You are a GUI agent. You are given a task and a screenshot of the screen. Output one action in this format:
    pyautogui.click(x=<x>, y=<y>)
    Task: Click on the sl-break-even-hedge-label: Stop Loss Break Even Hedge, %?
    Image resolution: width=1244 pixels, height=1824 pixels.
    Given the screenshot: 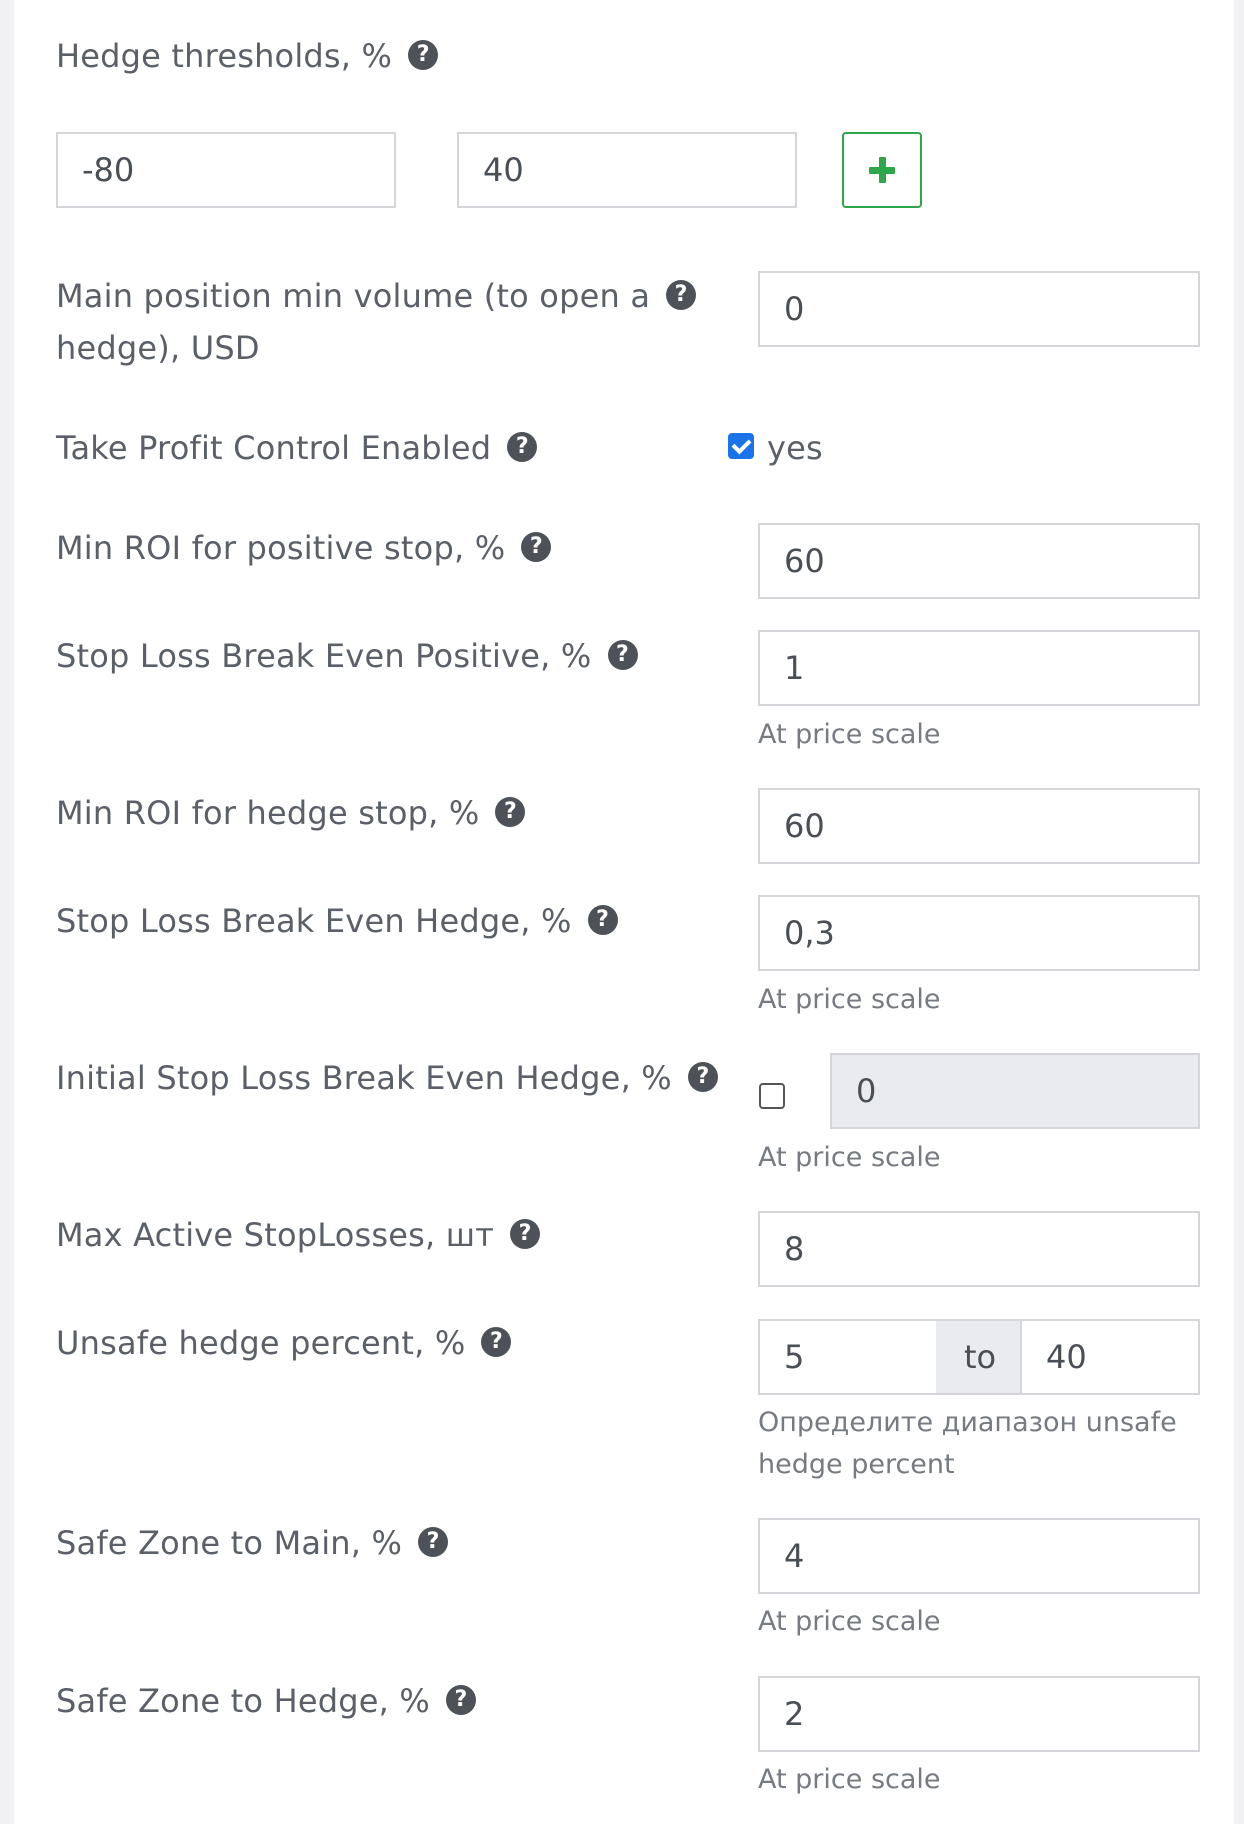 What is the action you would take?
    pyautogui.click(x=337, y=921)
    